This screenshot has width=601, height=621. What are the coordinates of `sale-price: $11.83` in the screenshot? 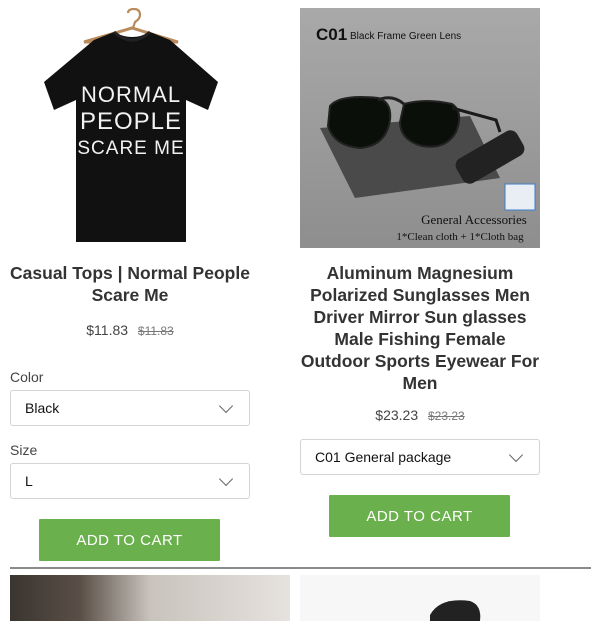 It's located at (107, 330).